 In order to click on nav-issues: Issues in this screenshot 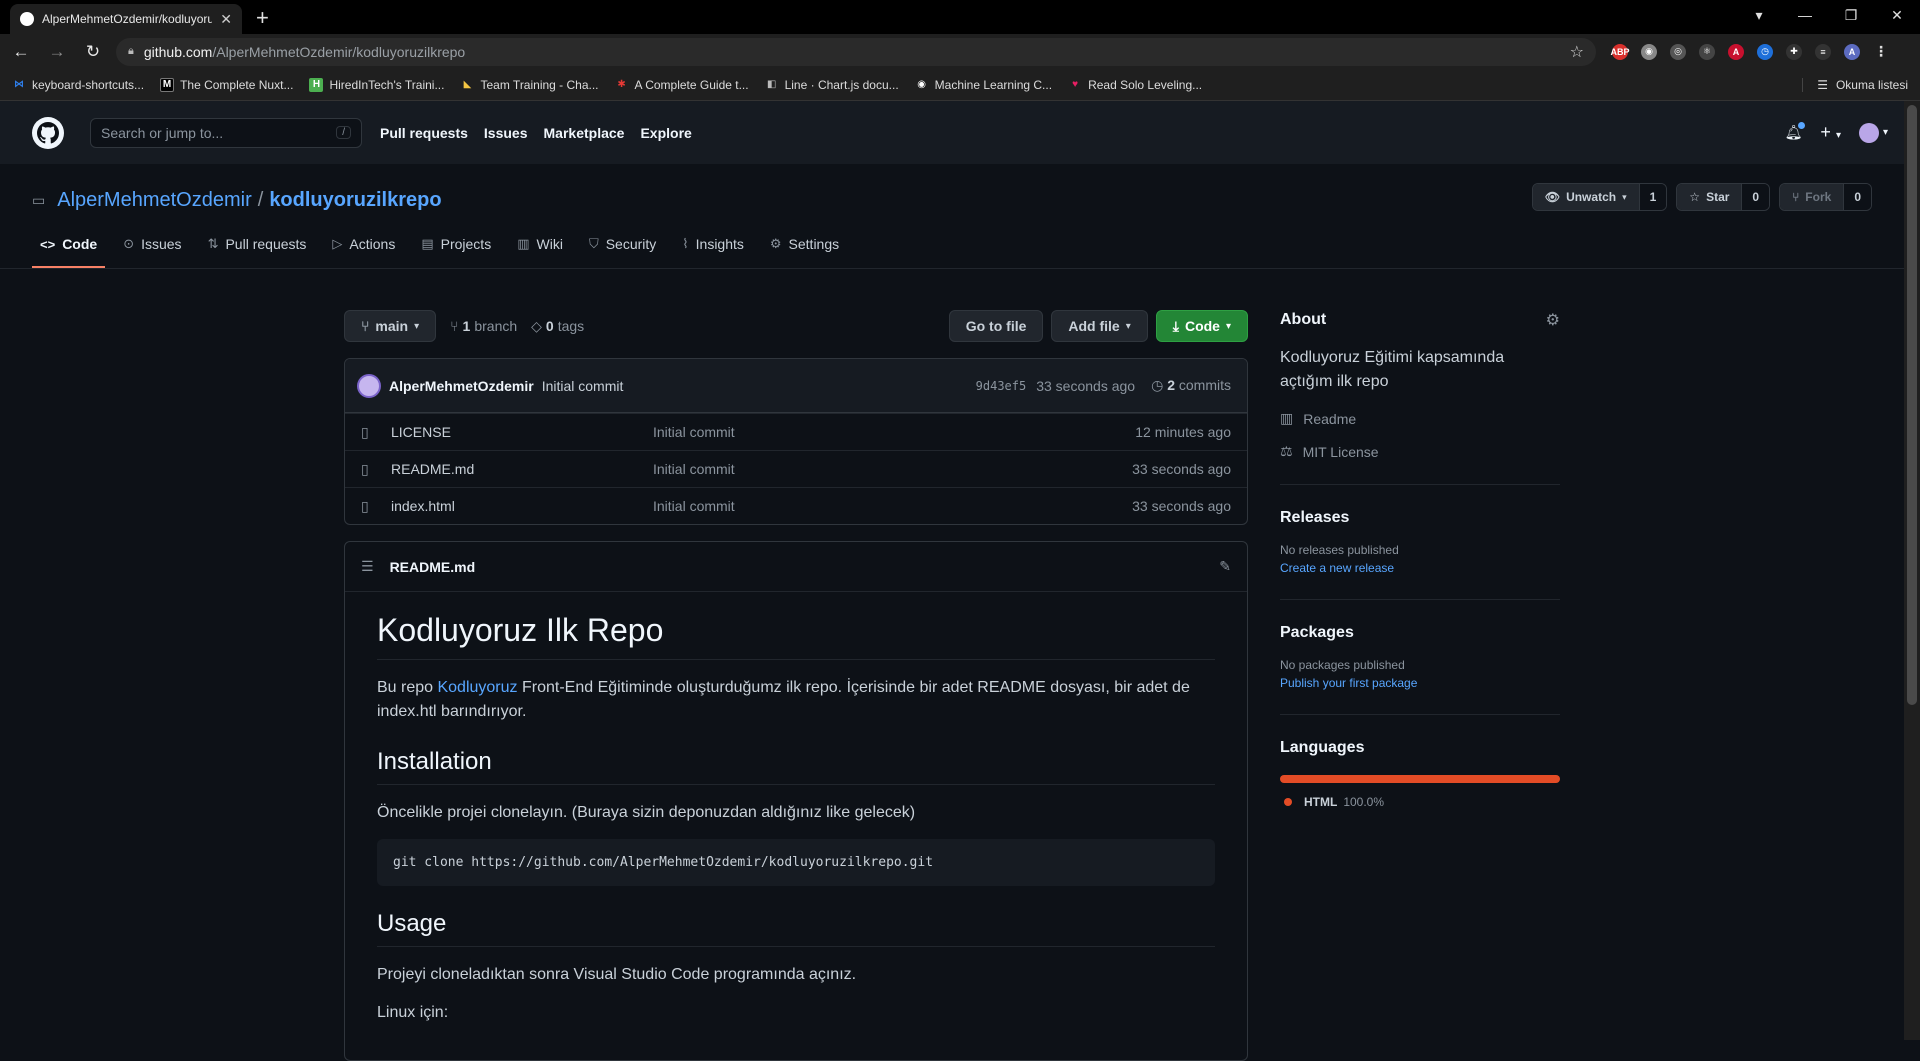, I will do `click(506, 133)`.